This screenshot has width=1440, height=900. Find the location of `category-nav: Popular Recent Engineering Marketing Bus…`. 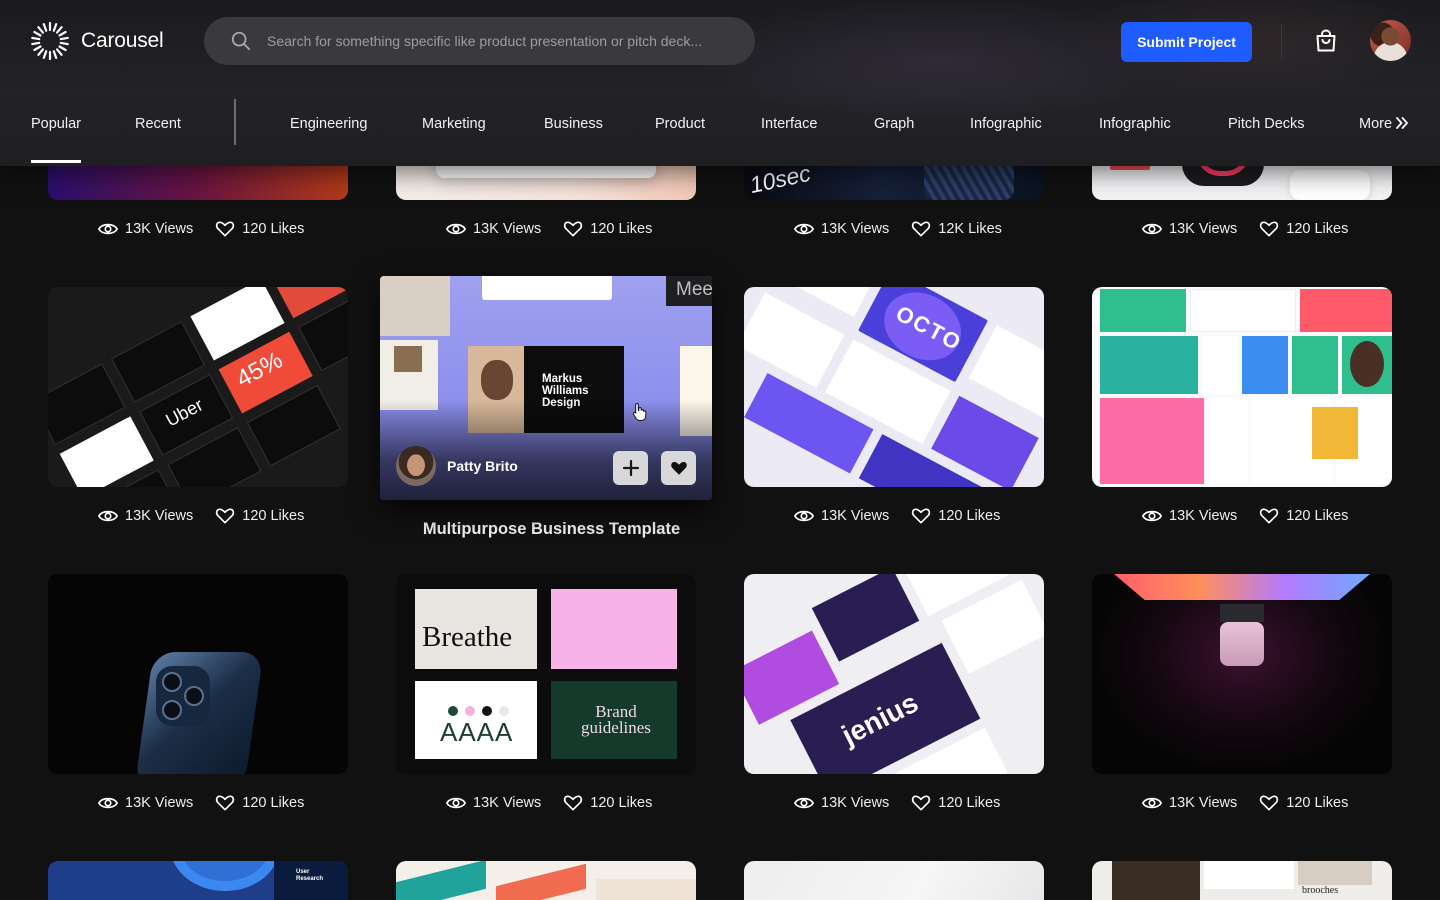

category-nav: Popular Recent Engineering Marketing Bus… is located at coordinates (720, 125).